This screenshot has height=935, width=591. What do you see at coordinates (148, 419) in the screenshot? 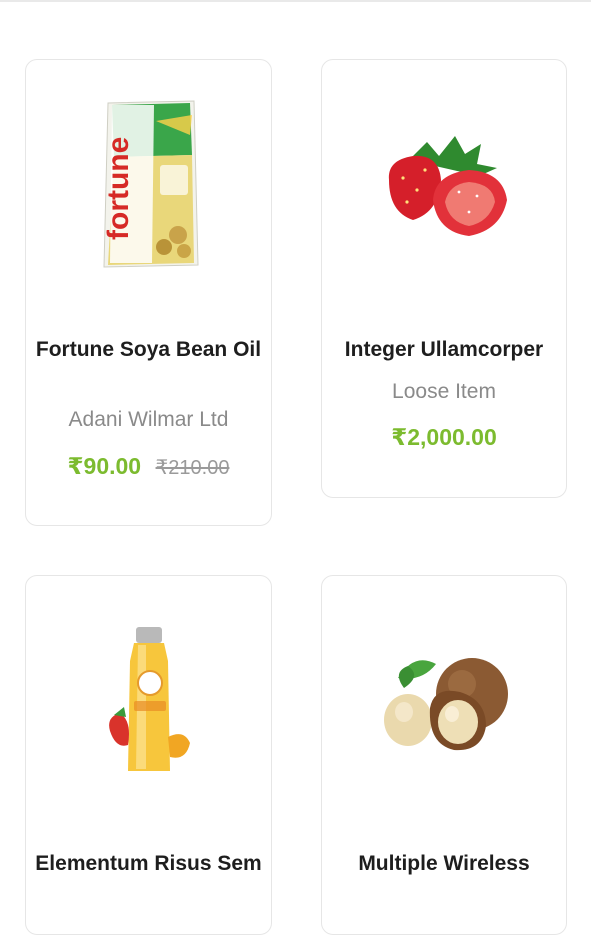
I see `product-brand: Adani Wilmar Ltd` at bounding box center [148, 419].